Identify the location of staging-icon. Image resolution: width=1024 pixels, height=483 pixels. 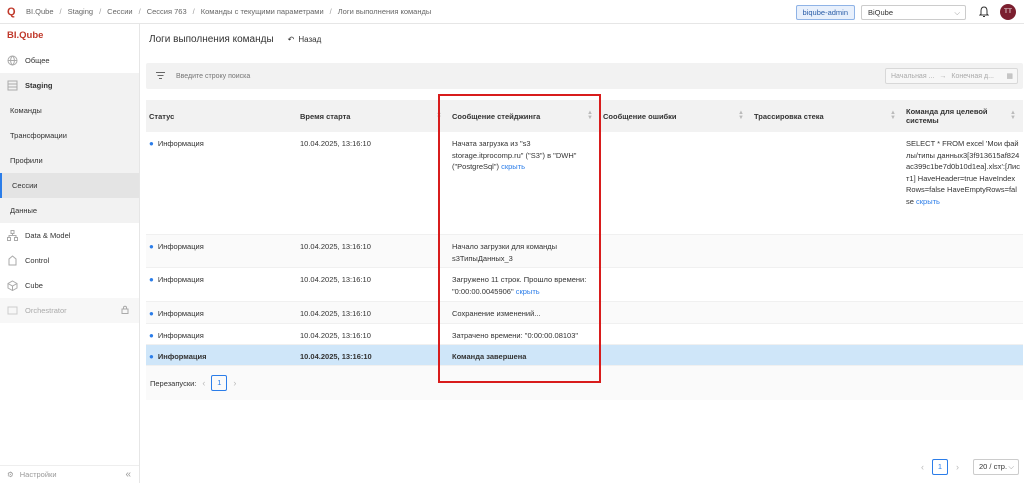
(12, 86).